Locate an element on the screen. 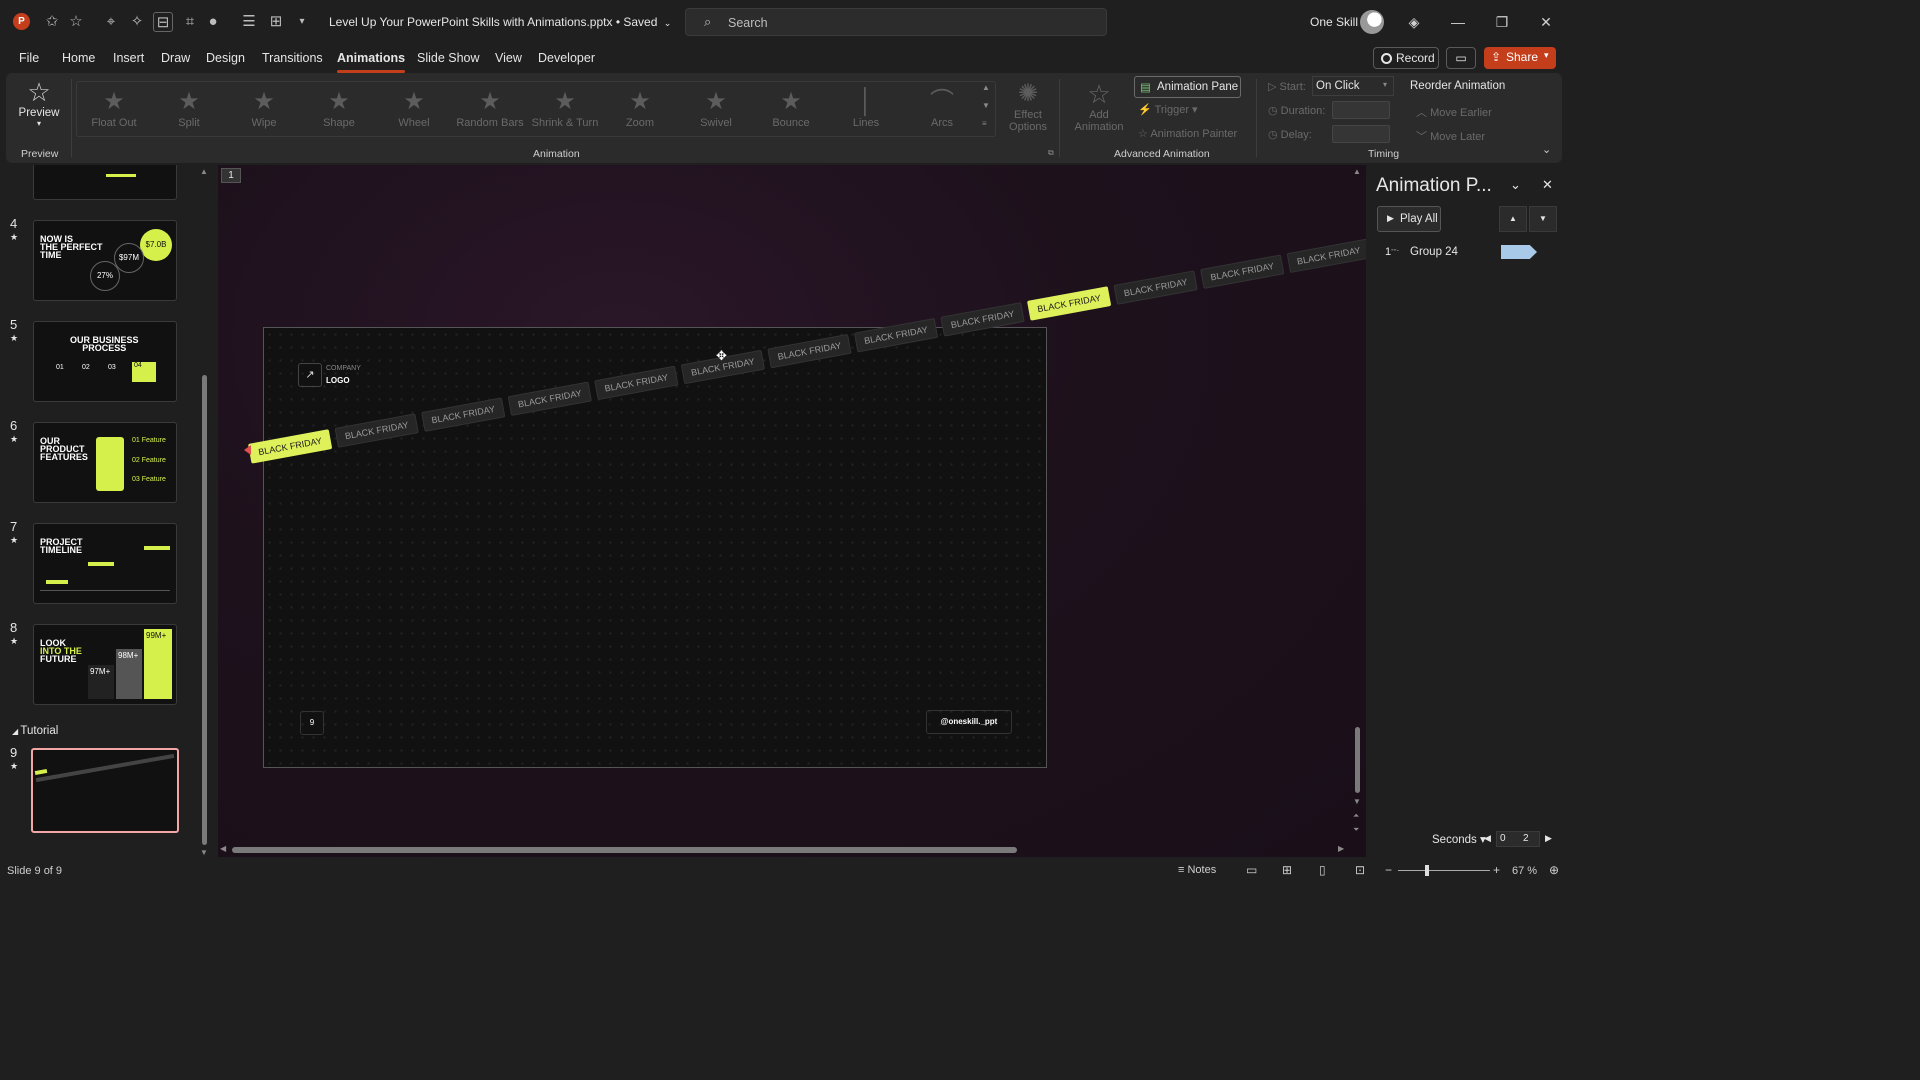 The height and width of the screenshot is (1080, 1920). zoom-in-icon: + is located at coordinates (1496, 870).